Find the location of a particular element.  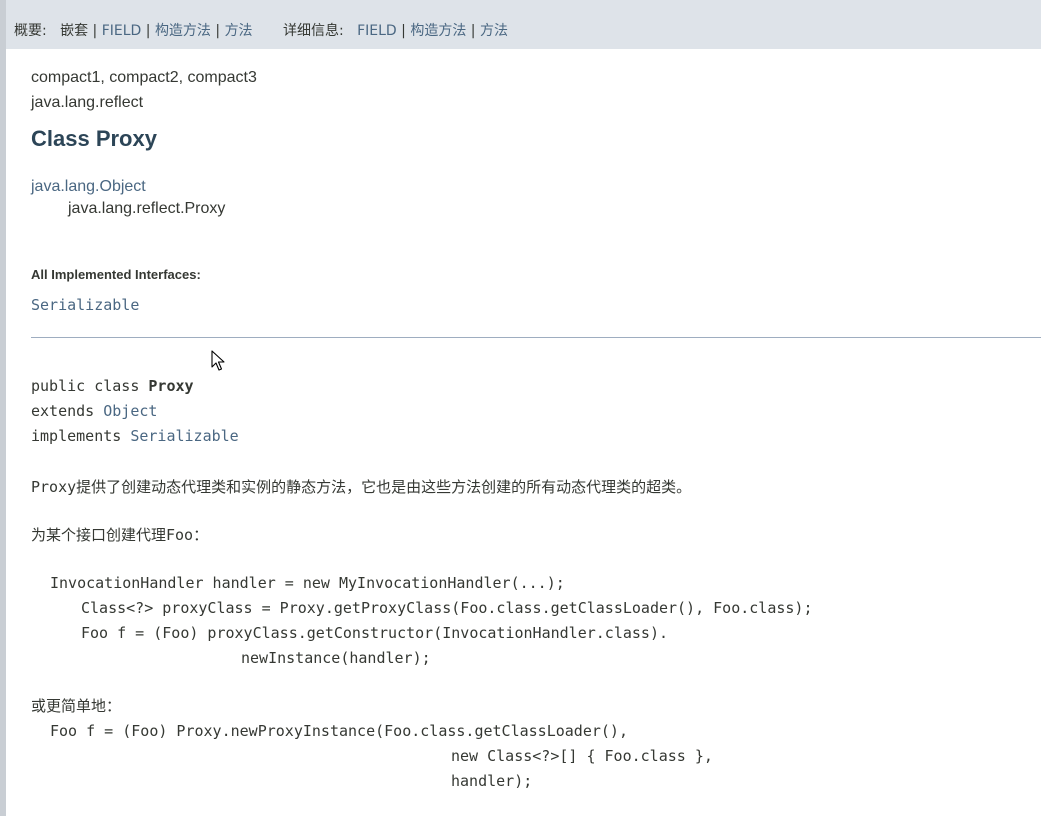

interface-serializable-link: Serializable is located at coordinates (85, 305).